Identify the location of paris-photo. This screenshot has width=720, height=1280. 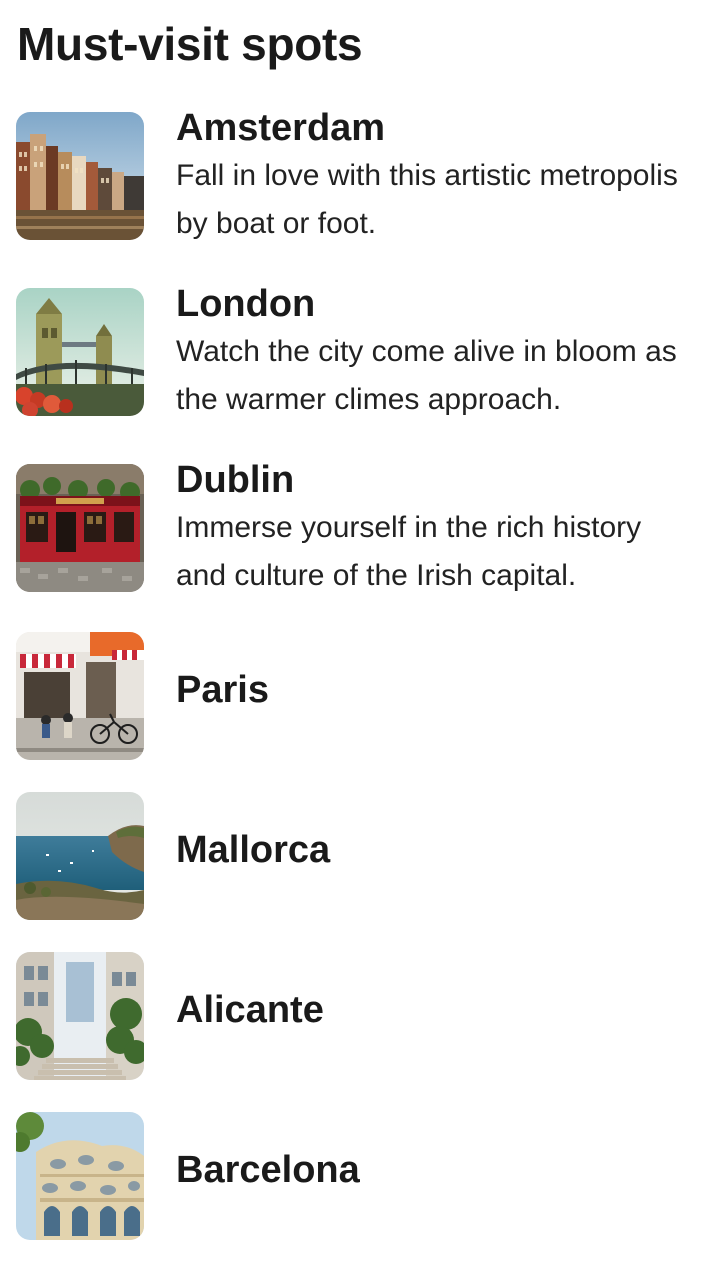
(80, 696).